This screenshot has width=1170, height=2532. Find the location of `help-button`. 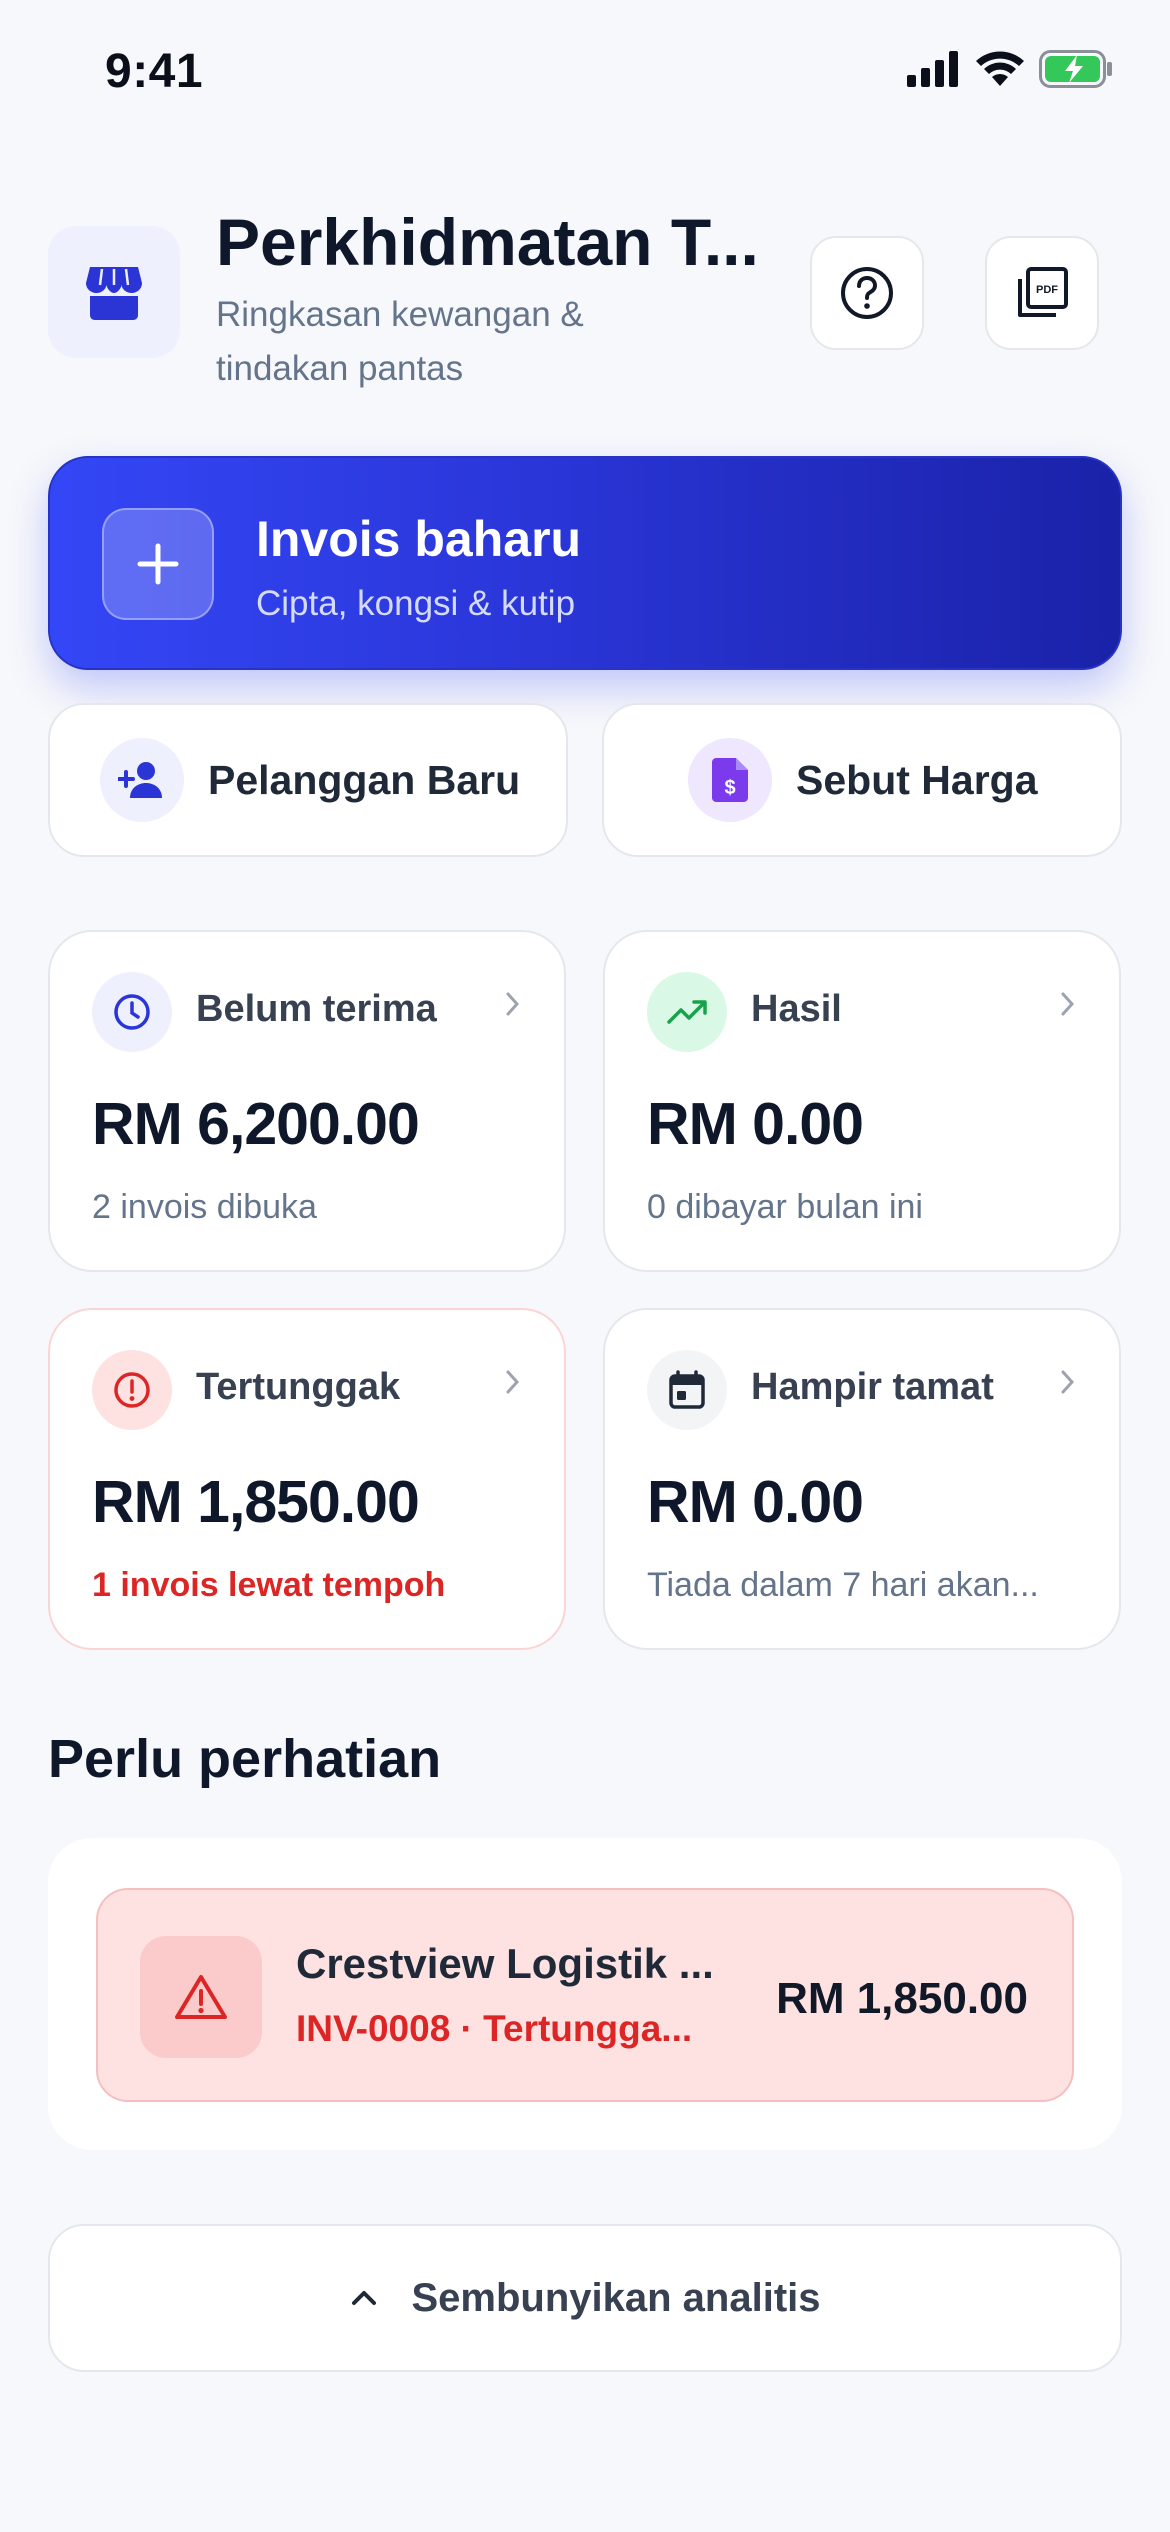

help-button is located at coordinates (867, 293).